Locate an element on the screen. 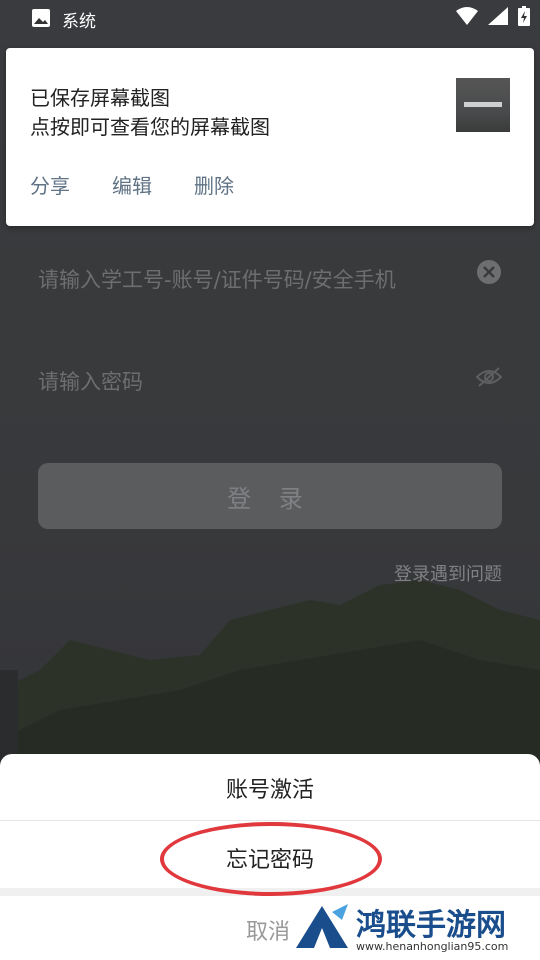  notification-subtitle: 点按即可查看您的屏幕截图 is located at coordinates (150, 127).